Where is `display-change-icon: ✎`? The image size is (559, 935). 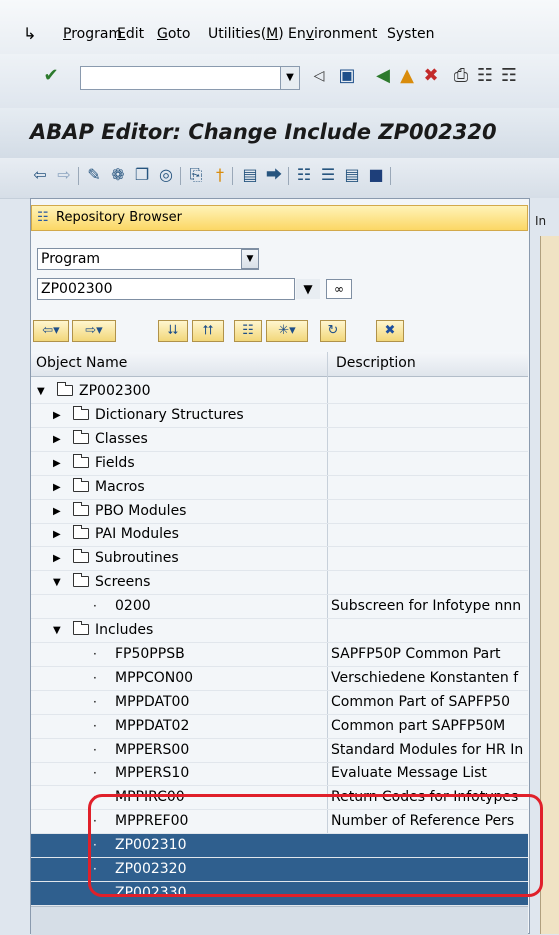 display-change-icon: ✎ is located at coordinates (94, 175).